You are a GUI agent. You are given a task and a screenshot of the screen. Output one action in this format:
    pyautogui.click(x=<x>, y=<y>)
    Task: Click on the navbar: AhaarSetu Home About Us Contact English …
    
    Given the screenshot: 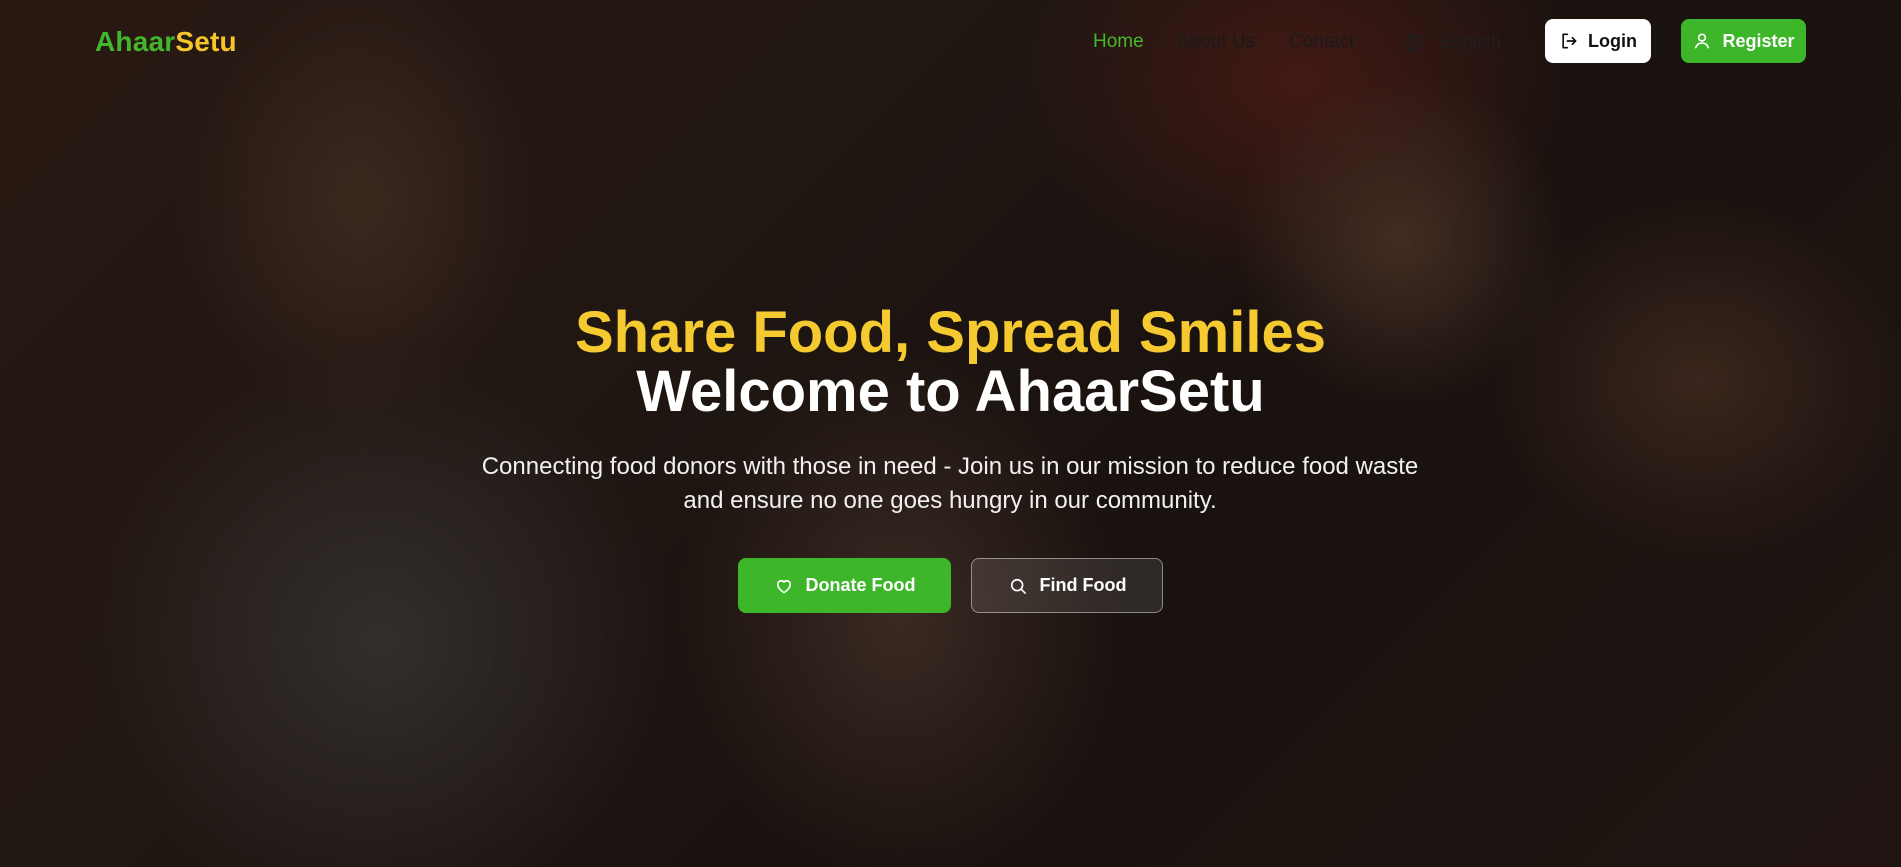 What is the action you would take?
    pyautogui.click(x=950, y=43)
    